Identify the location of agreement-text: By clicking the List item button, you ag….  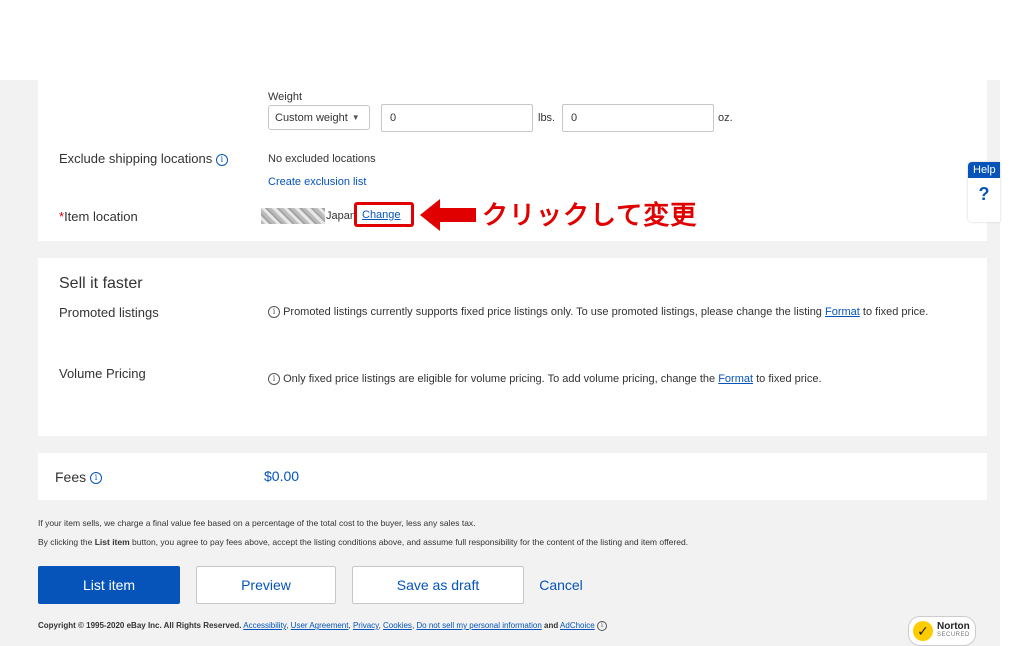
(363, 542).